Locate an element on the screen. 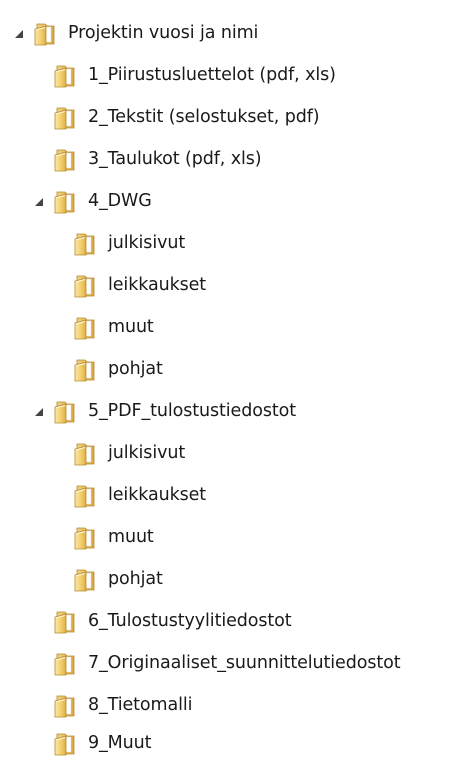 The height and width of the screenshot is (762, 469). tree-item-label: 6_Tulostustyylitiedostot is located at coordinates (190, 621).